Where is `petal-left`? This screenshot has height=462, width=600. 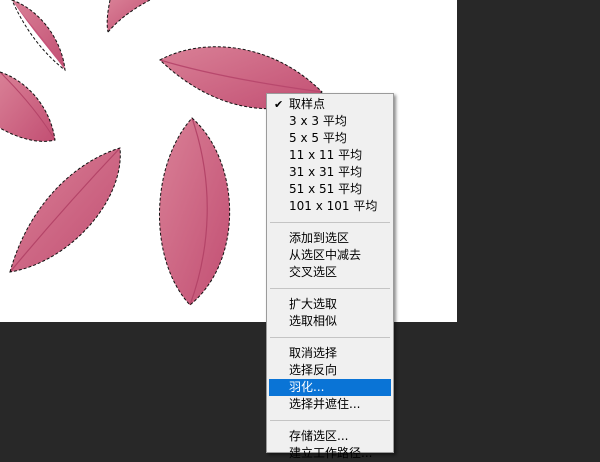
petal-left is located at coordinates (28, 106).